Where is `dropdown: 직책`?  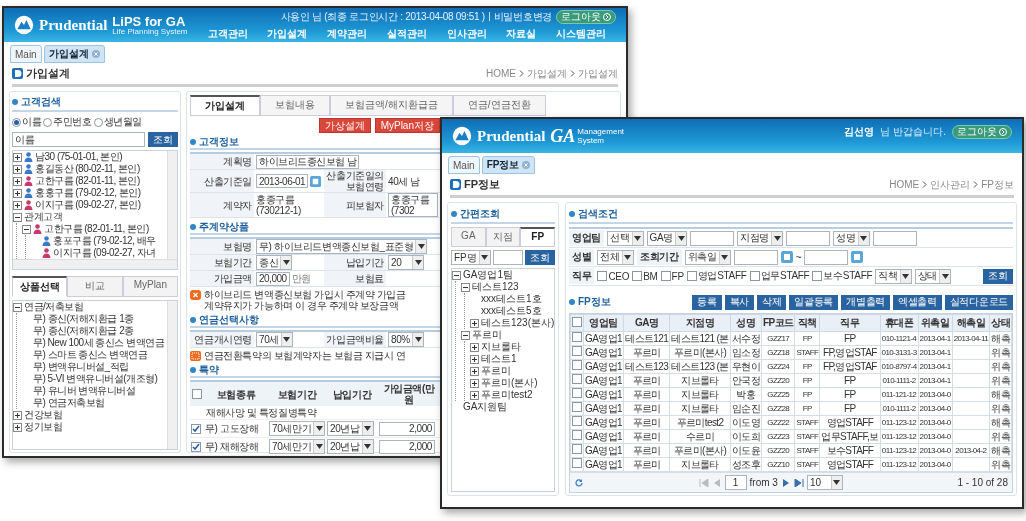 dropdown: 직책 is located at coordinates (893, 276).